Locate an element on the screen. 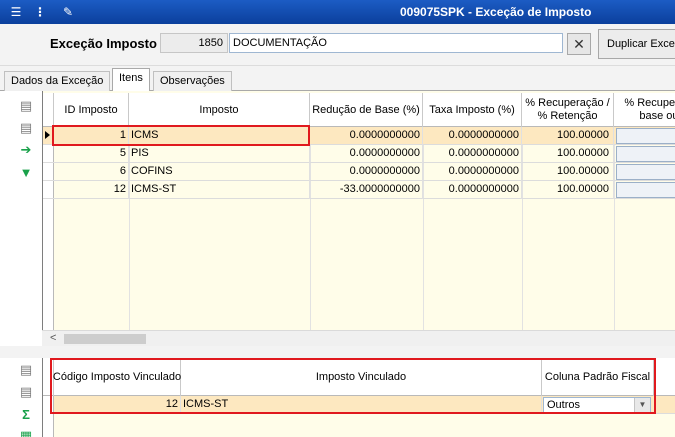 This screenshot has height=437, width=675. move-down-icon: ▼ is located at coordinates (26, 172).